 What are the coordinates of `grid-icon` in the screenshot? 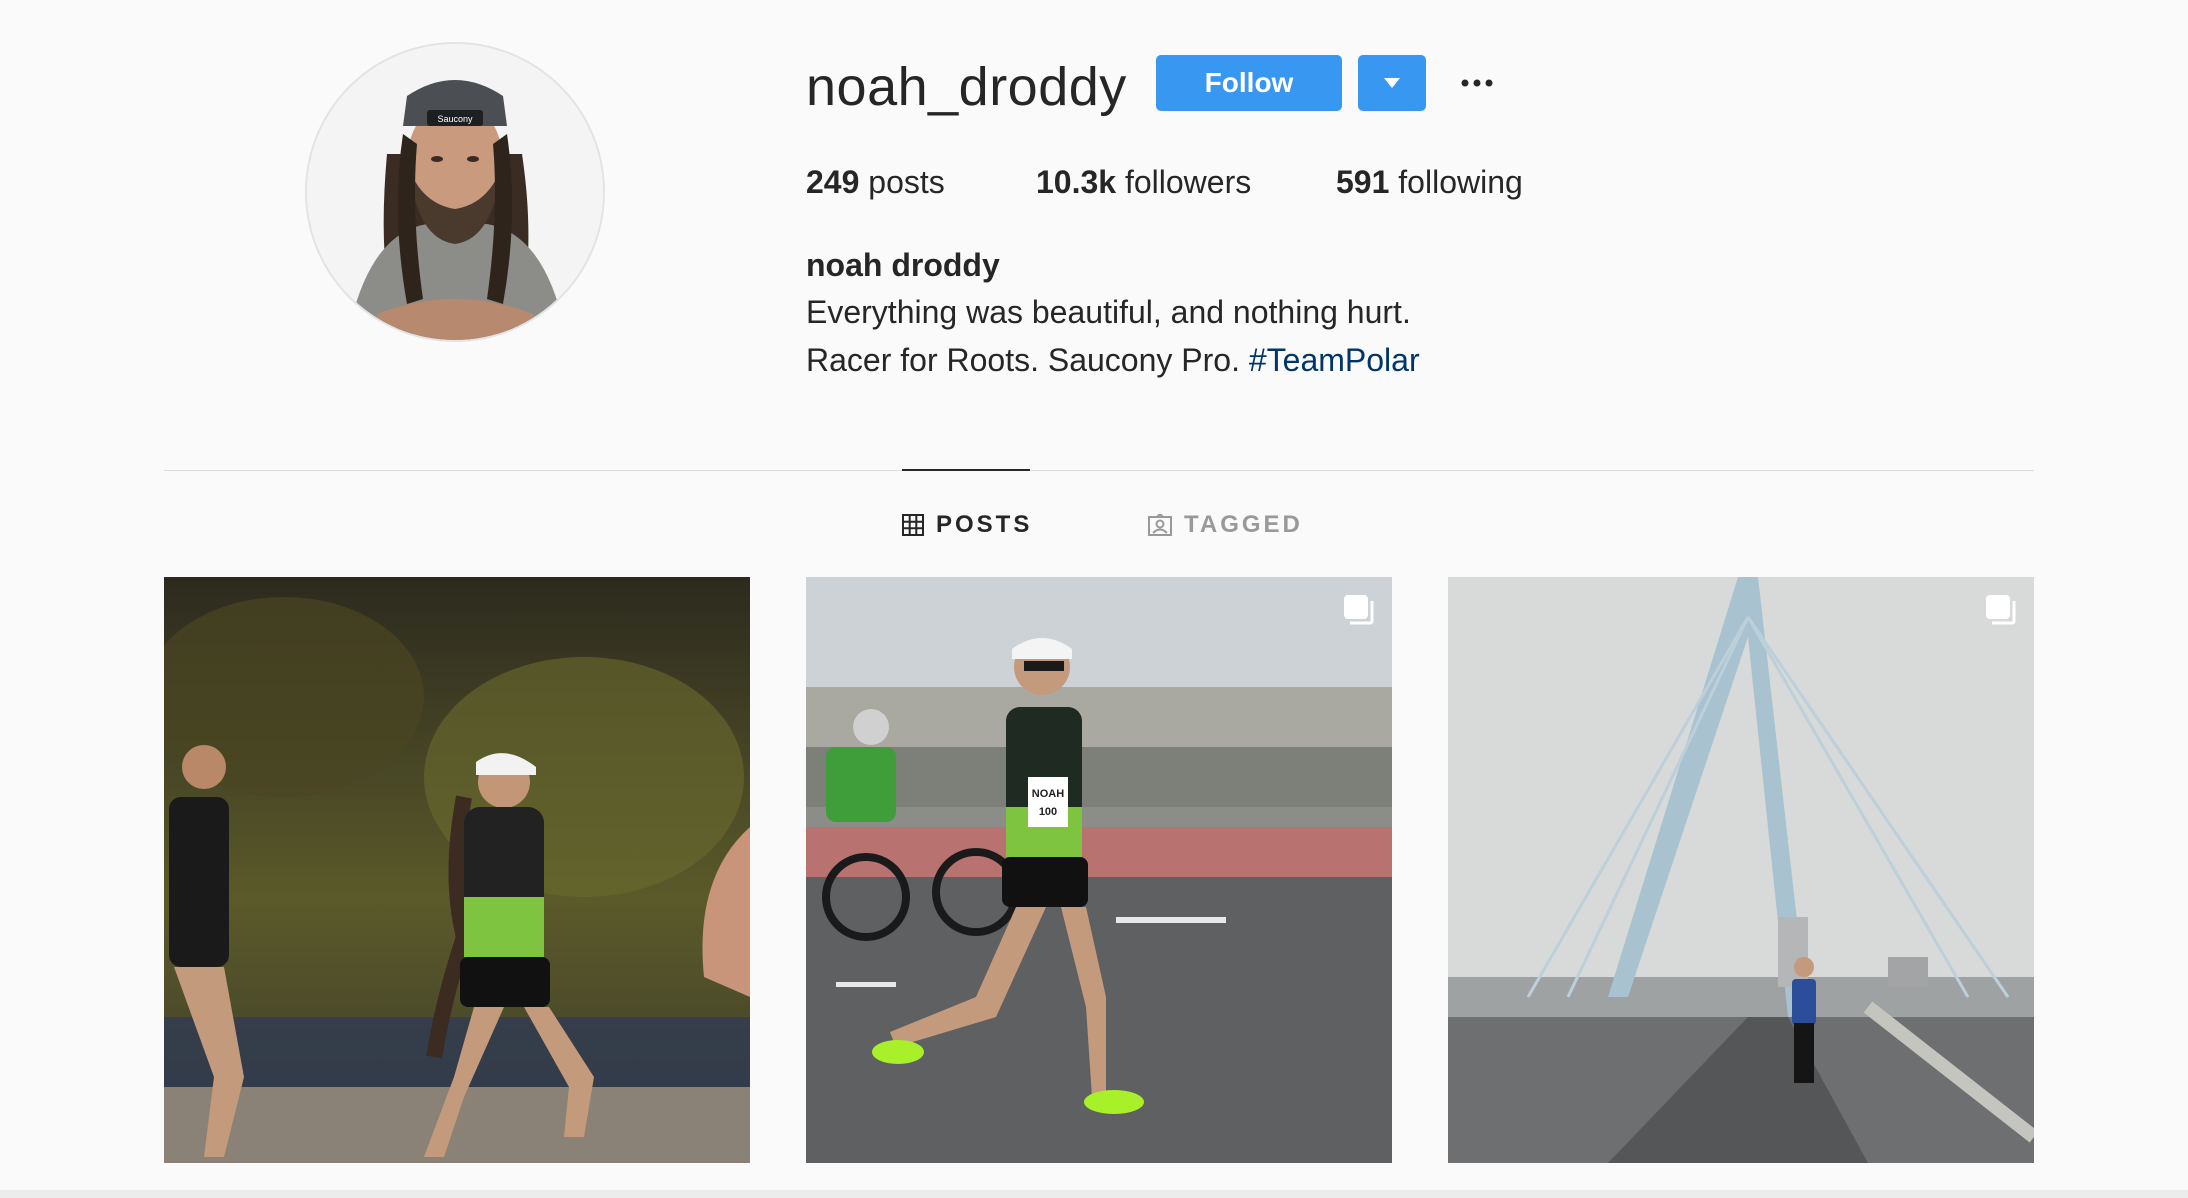 It's located at (913, 525).